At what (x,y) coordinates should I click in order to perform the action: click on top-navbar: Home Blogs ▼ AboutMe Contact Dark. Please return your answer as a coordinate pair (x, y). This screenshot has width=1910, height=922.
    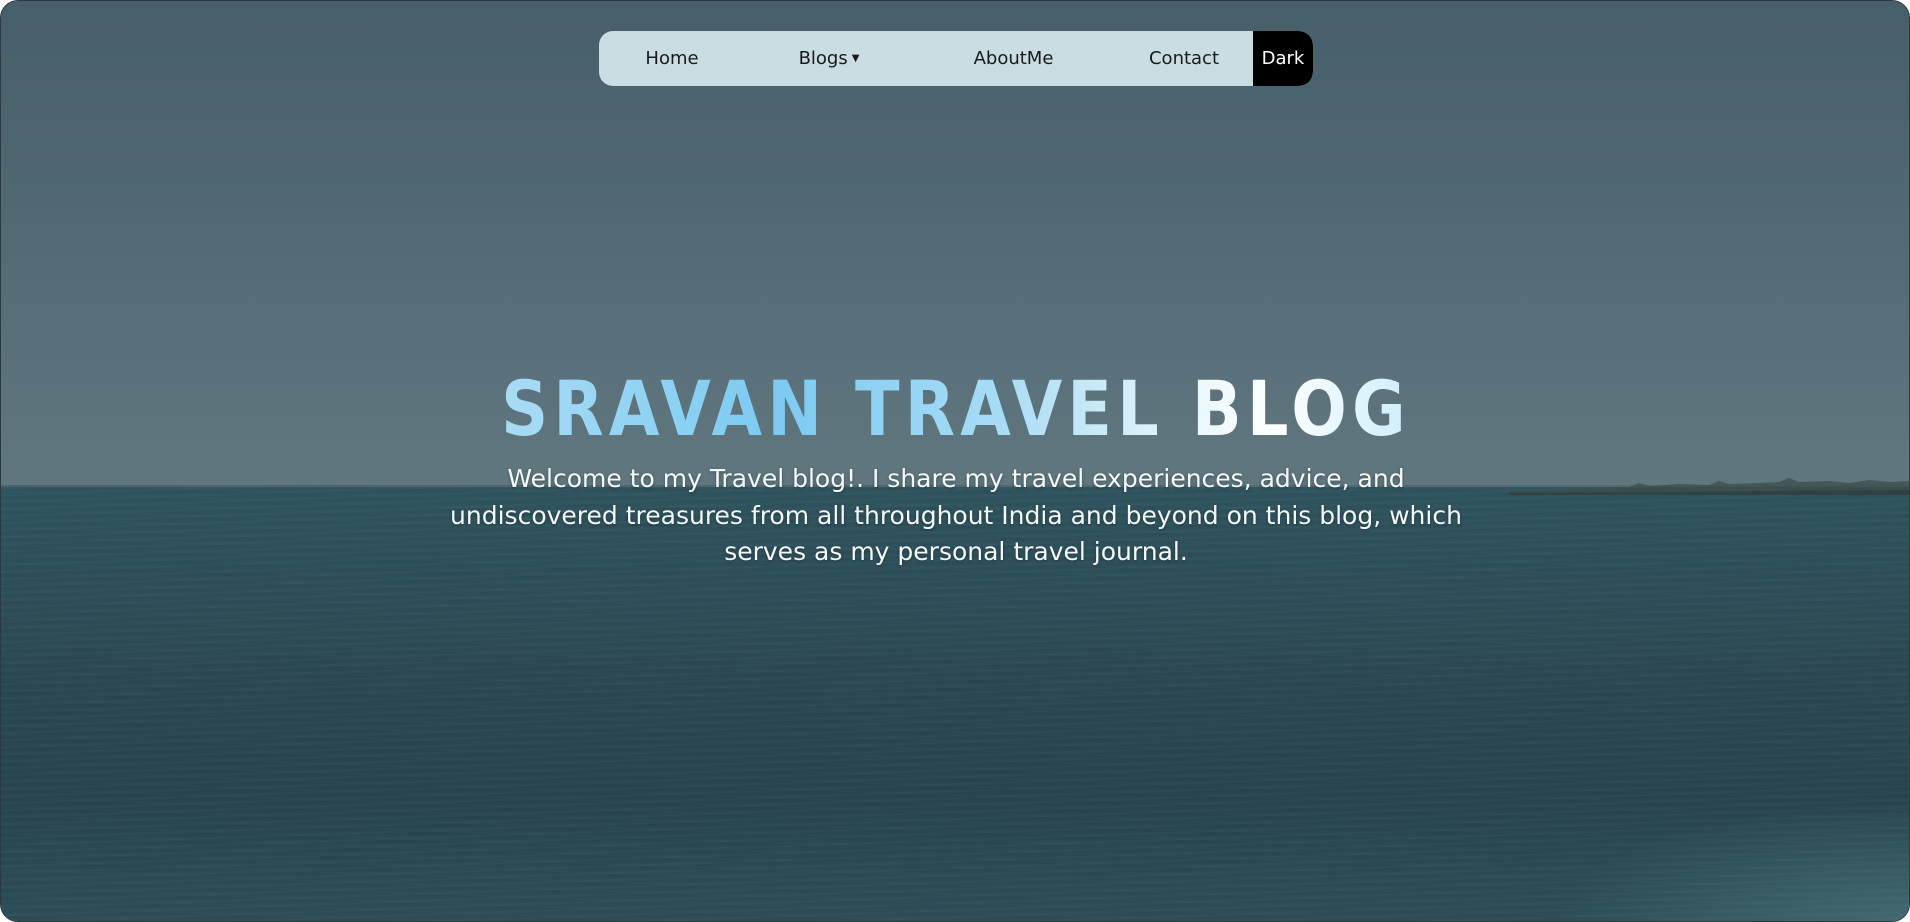
    Looking at the image, I should click on (956, 58).